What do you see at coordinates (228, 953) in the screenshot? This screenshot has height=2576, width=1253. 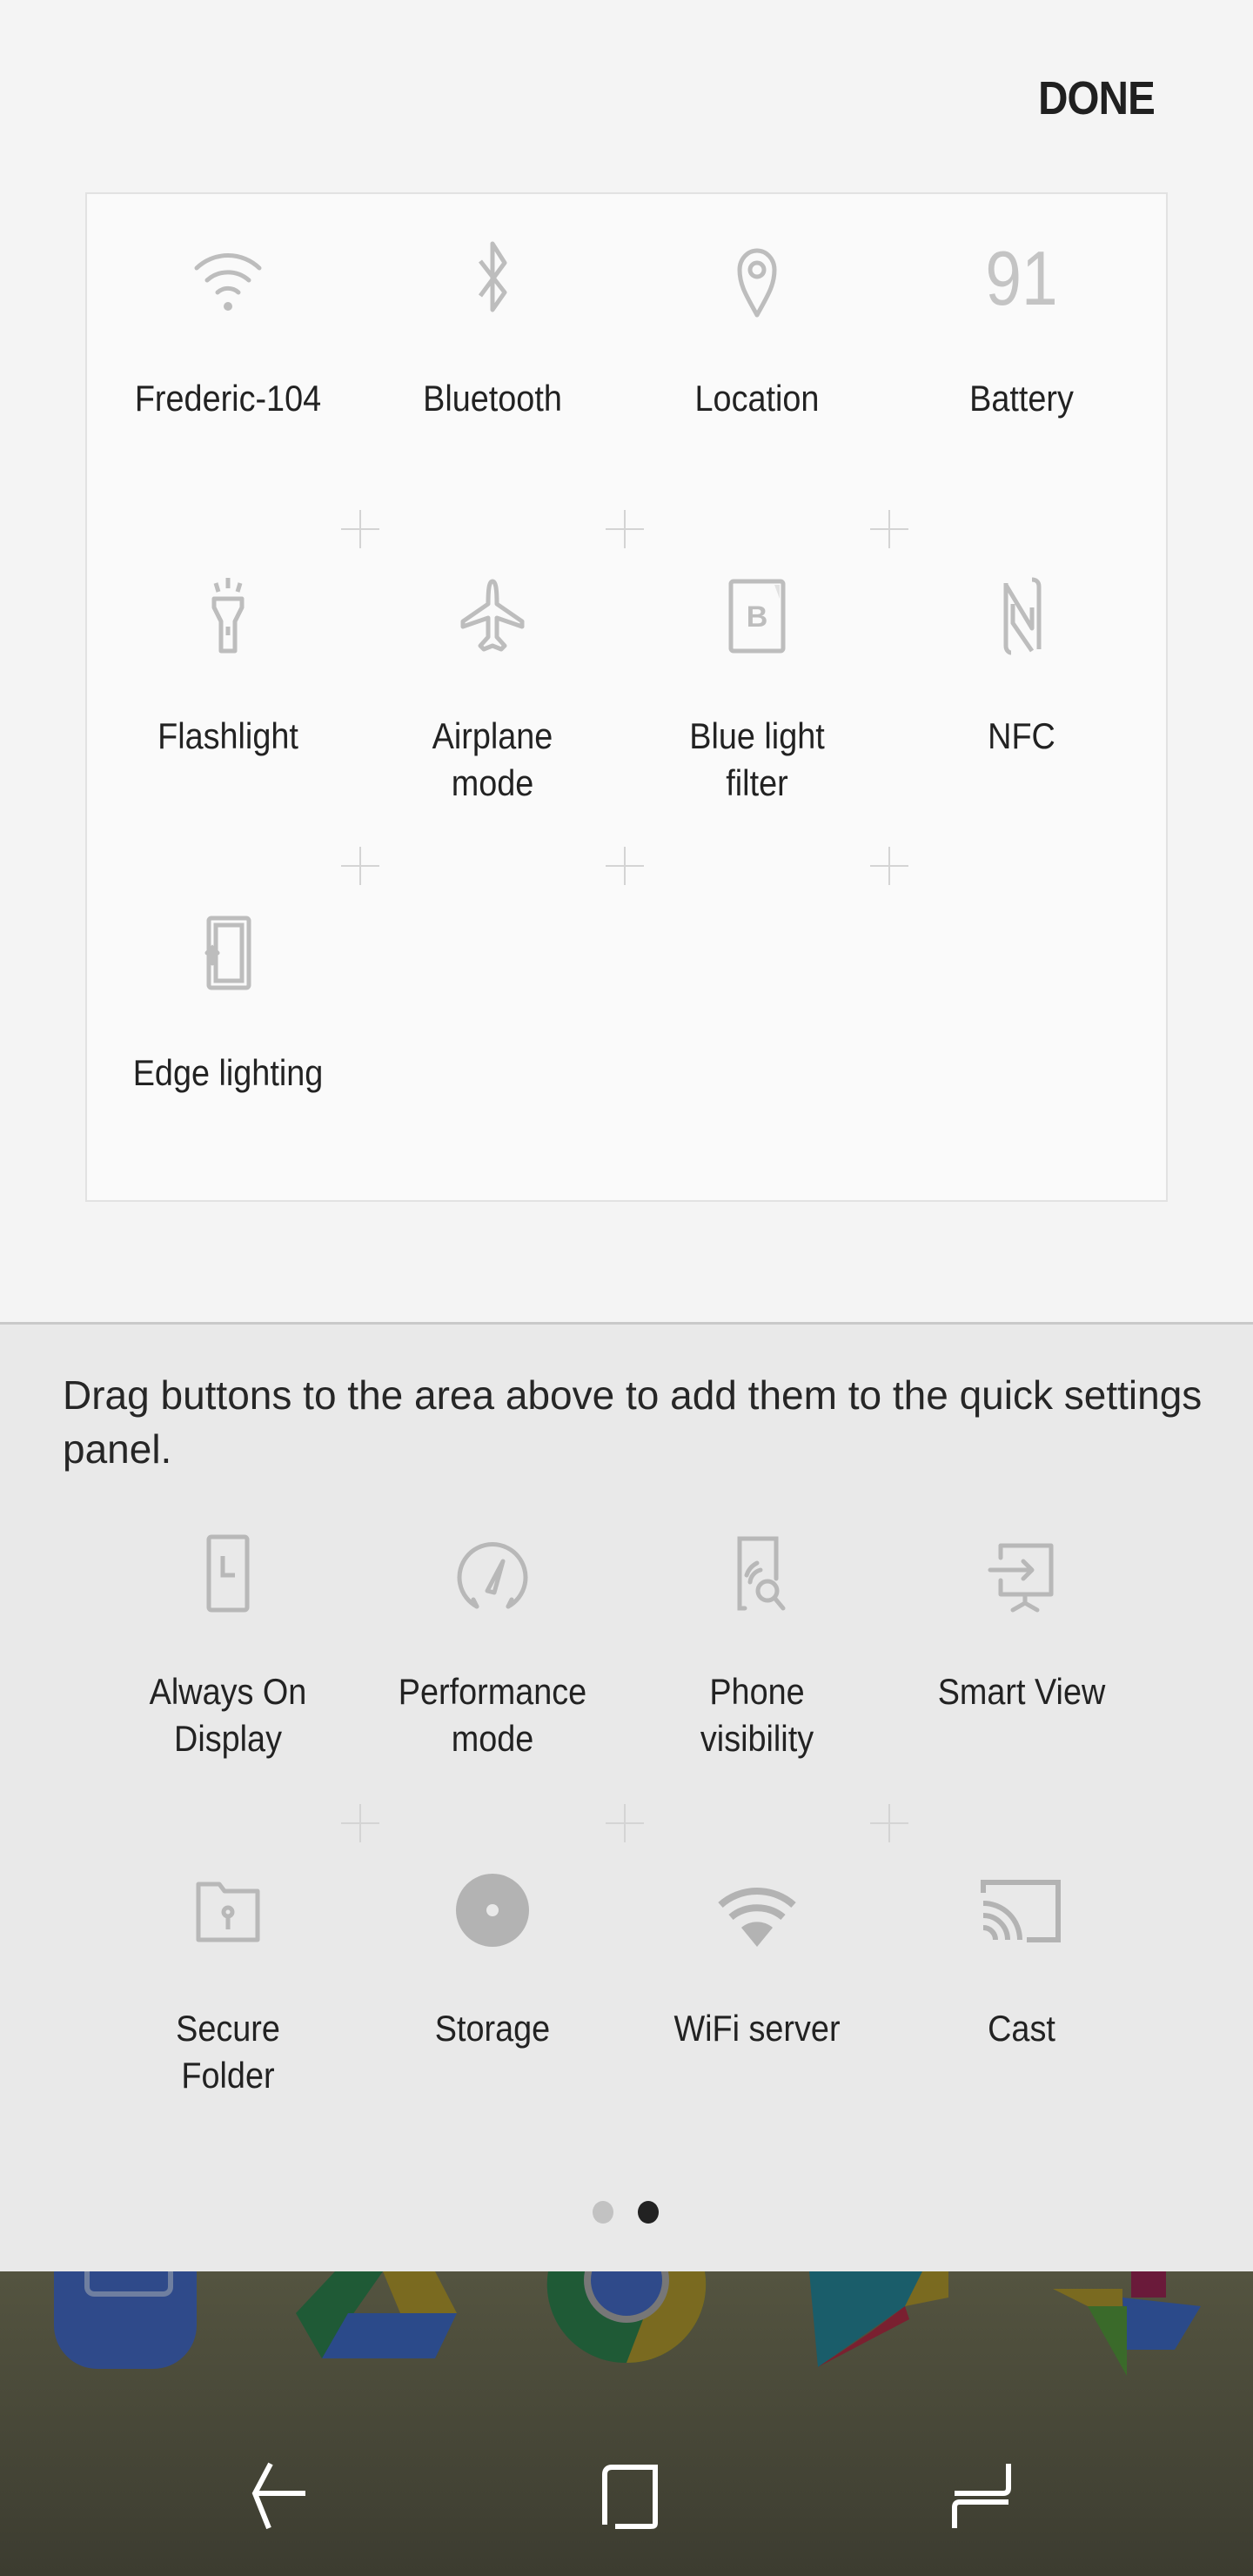 I see `edge-lighting-icon` at bounding box center [228, 953].